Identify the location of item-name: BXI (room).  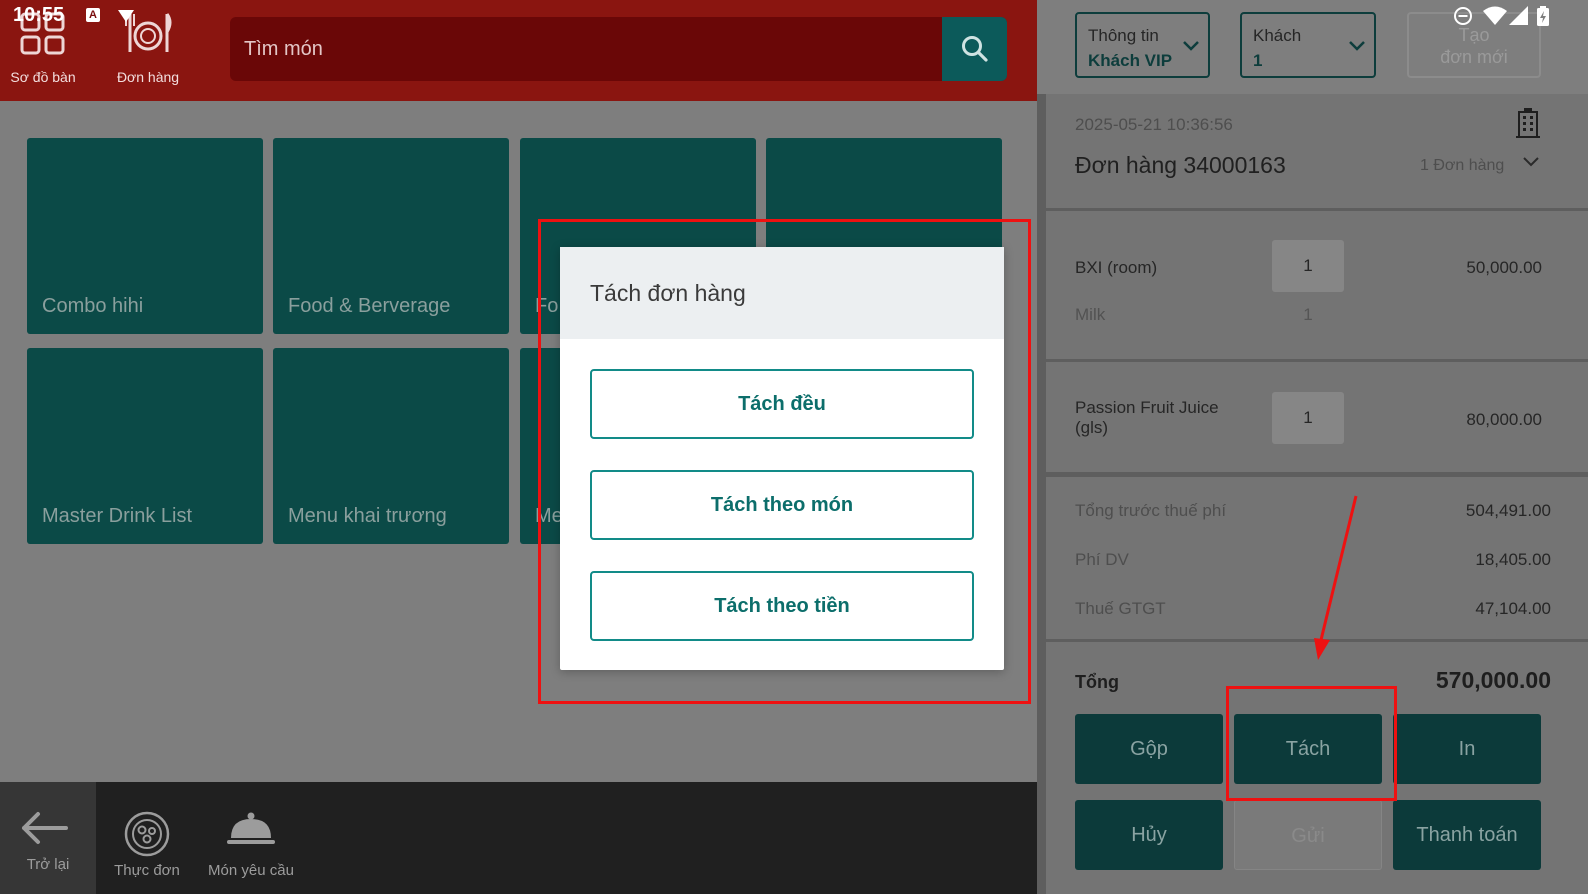
(1116, 267).